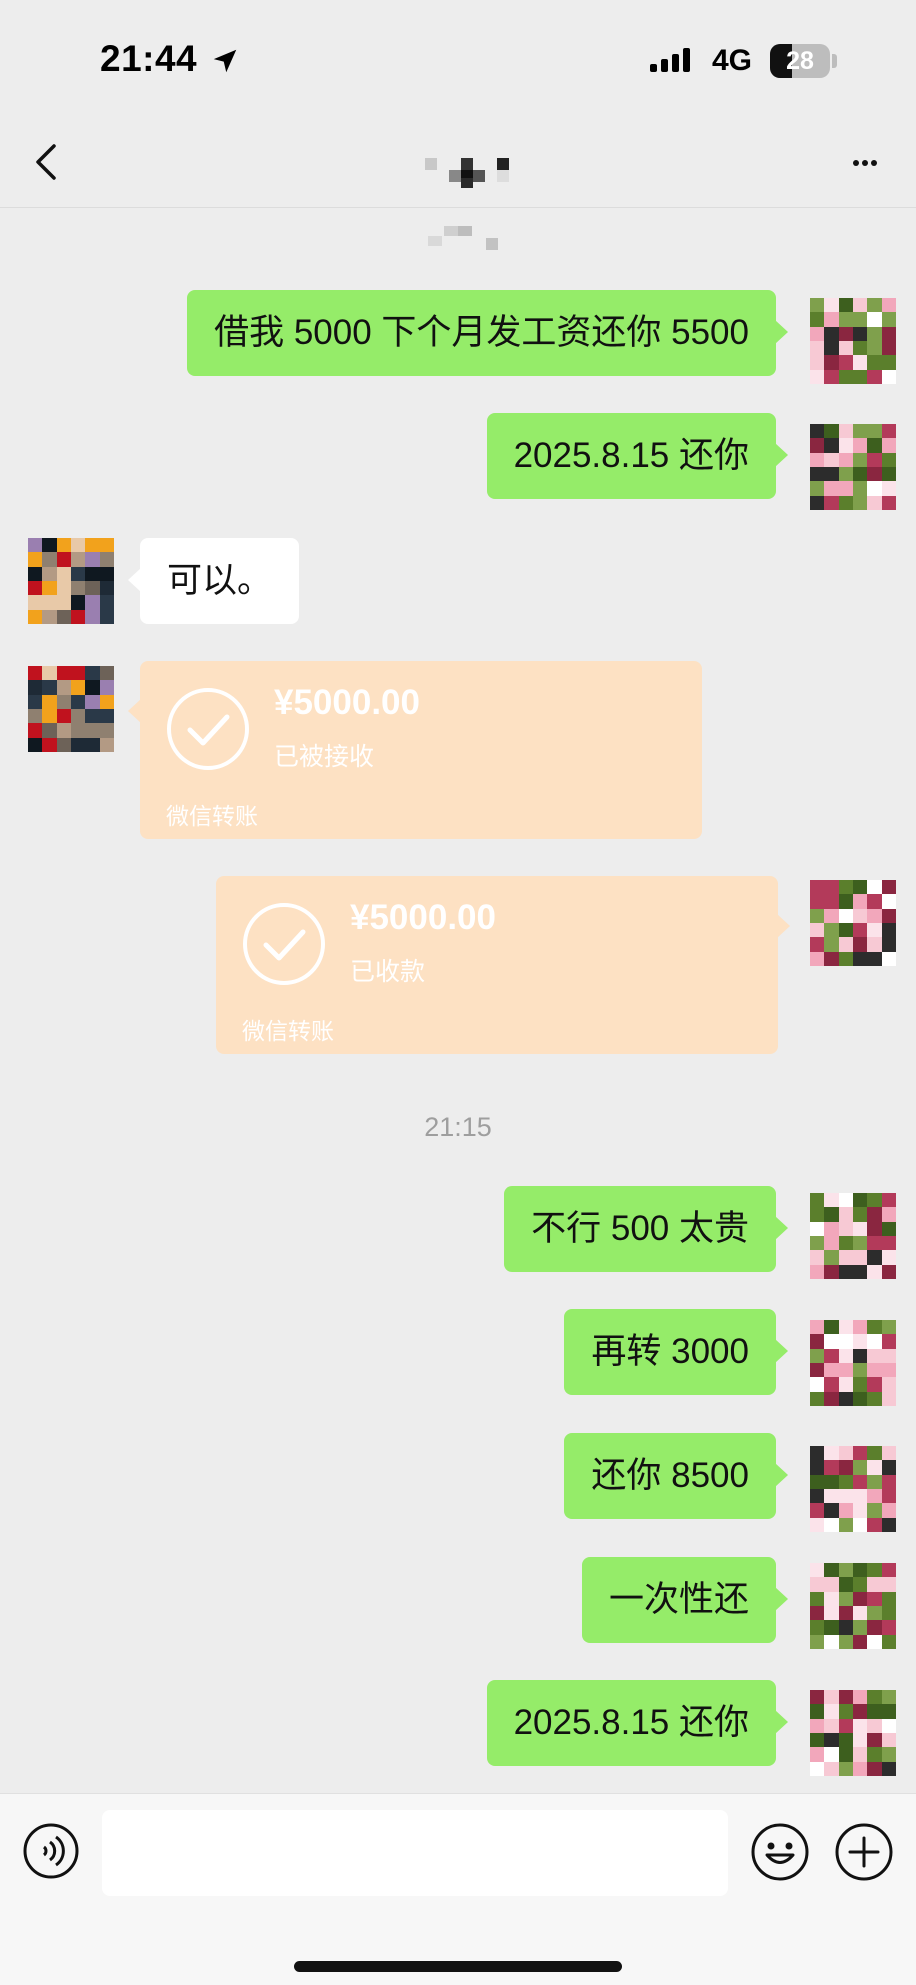 The image size is (916, 1985). Describe the element at coordinates (780, 1852) in the screenshot. I see `emoji-icon` at that location.